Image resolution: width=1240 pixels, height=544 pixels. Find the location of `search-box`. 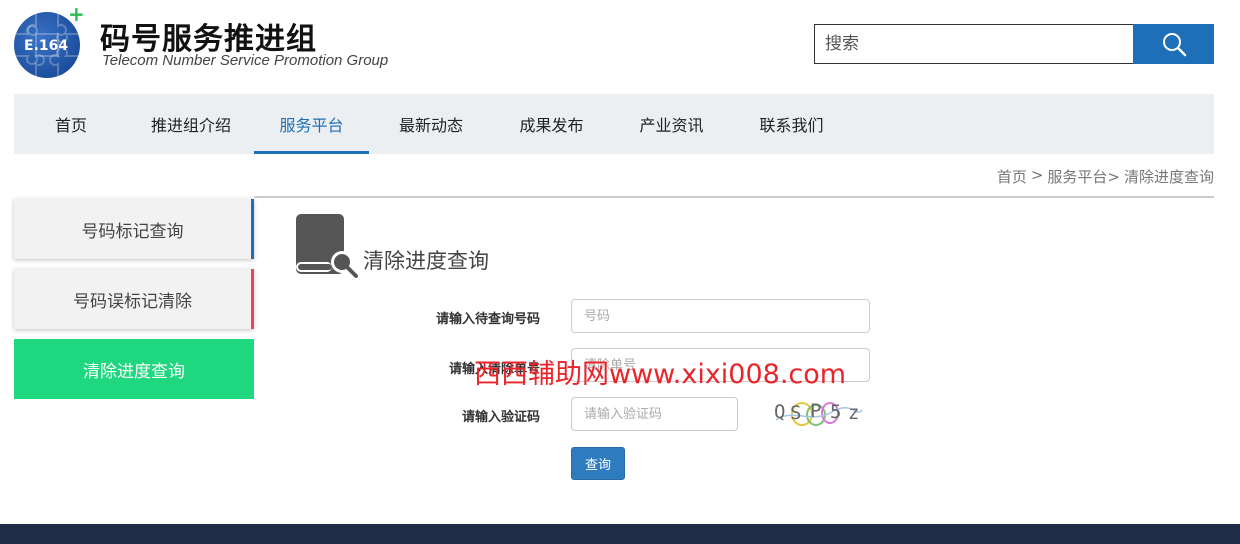

search-box is located at coordinates (974, 44).